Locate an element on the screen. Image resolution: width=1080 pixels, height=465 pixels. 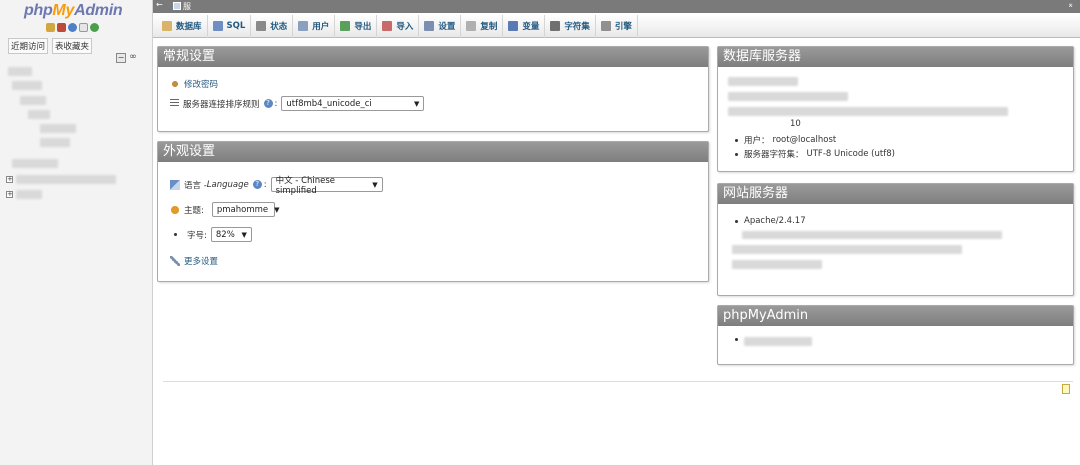
menu-tab-engine: 引擎 is located at coordinates (617, 26).